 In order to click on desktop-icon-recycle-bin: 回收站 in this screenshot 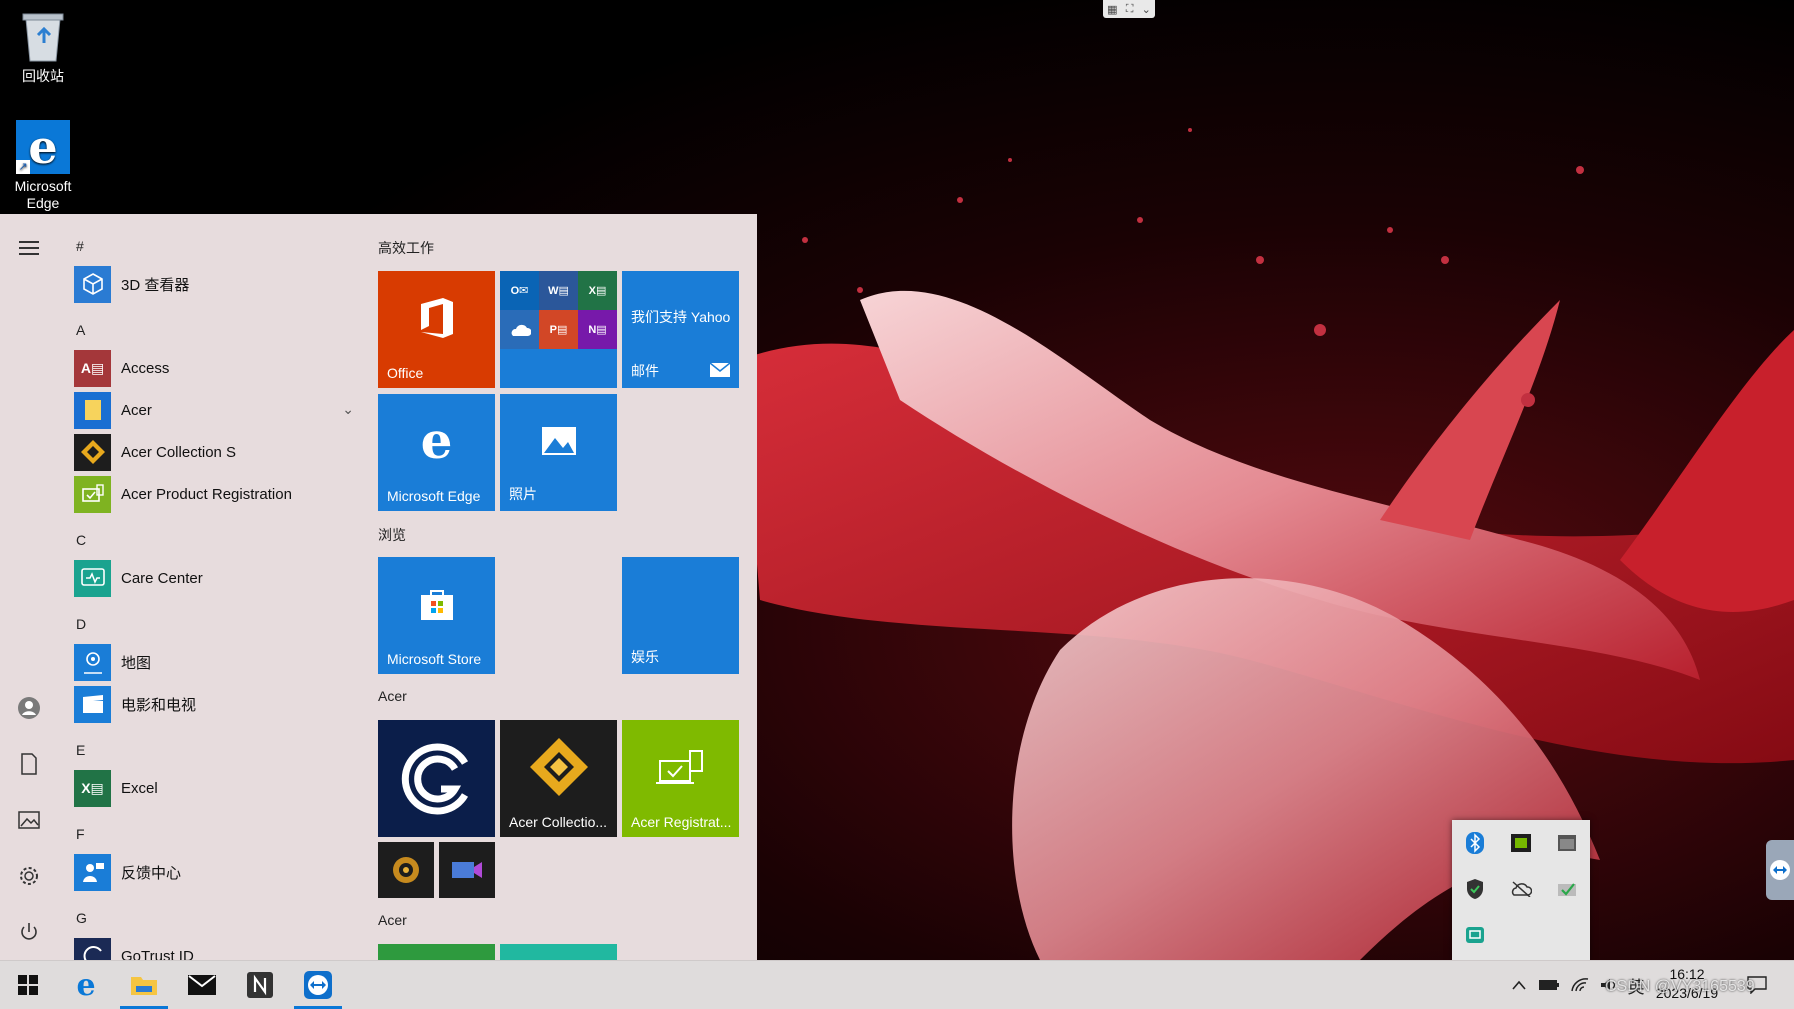, I will do `click(44, 46)`.